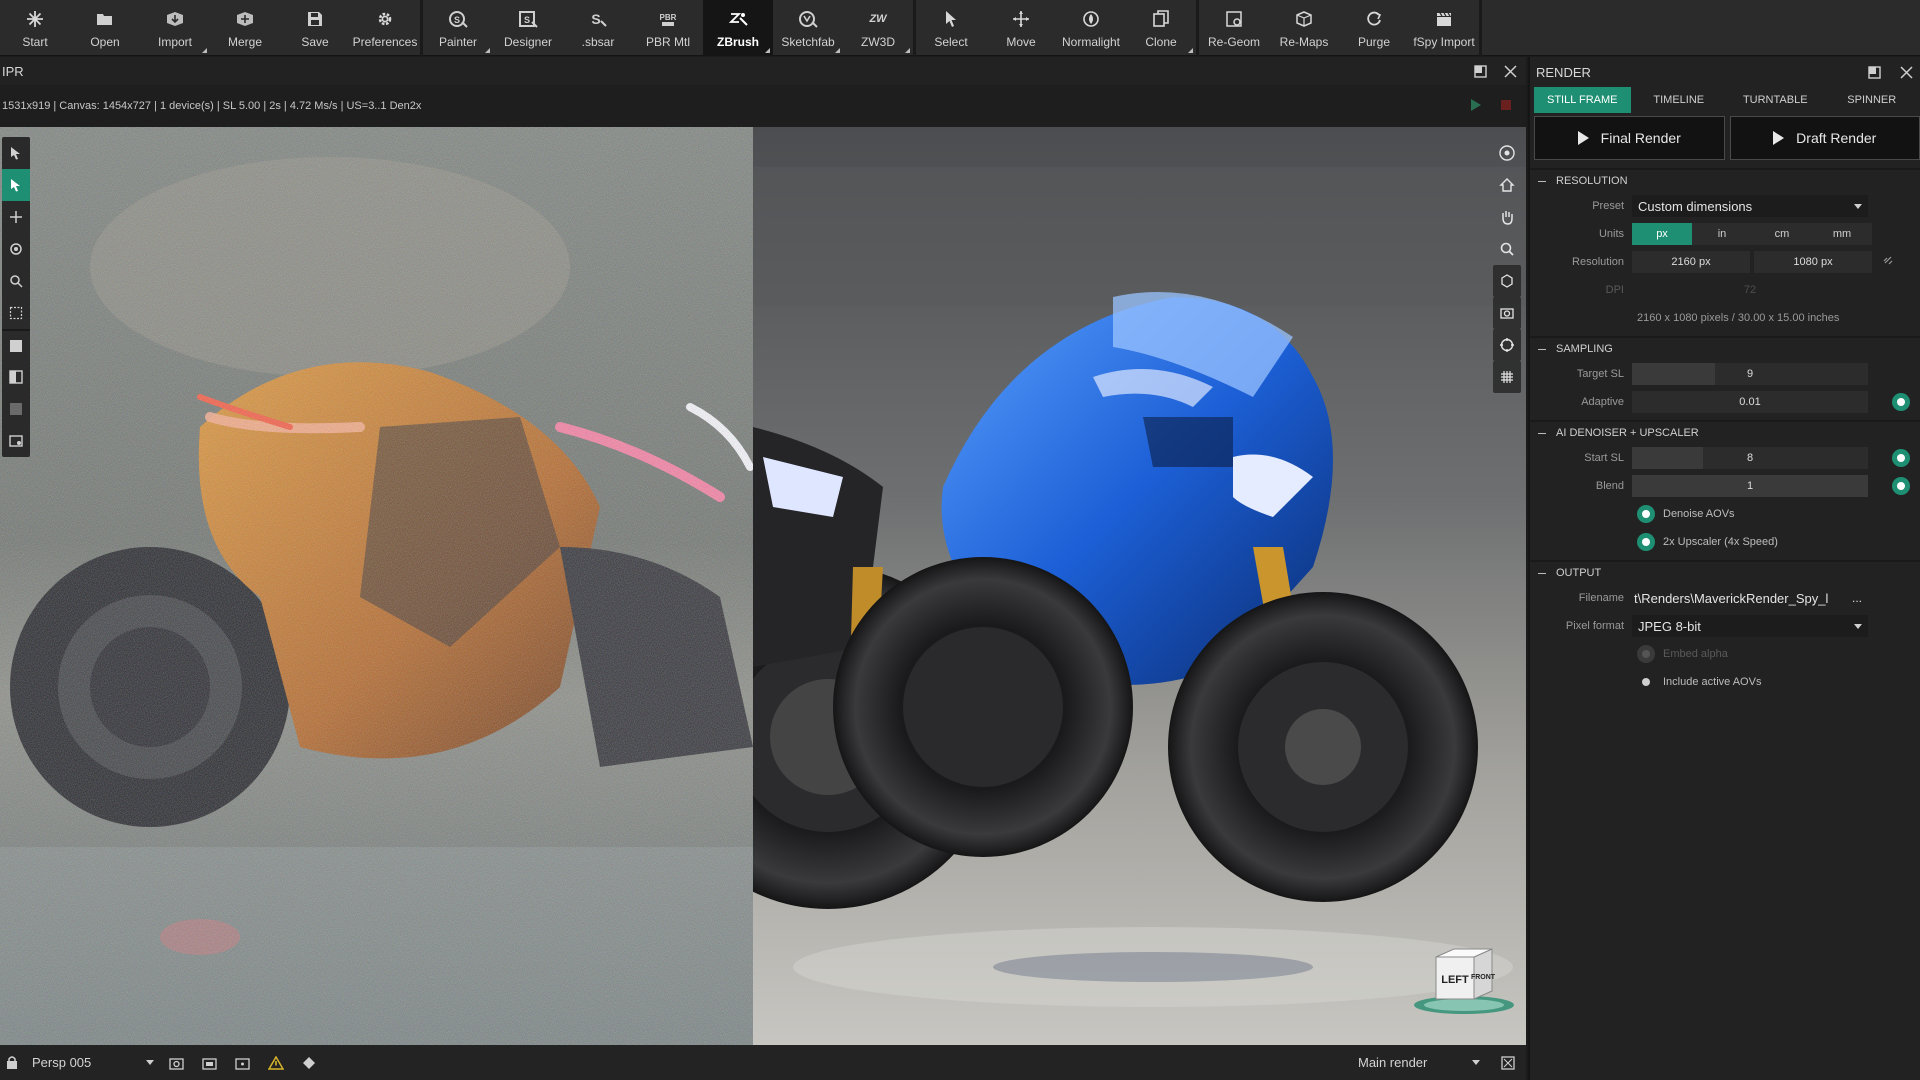 This screenshot has width=1920, height=1080. What do you see at coordinates (1629, 138) in the screenshot?
I see `final-render-button: Final Render` at bounding box center [1629, 138].